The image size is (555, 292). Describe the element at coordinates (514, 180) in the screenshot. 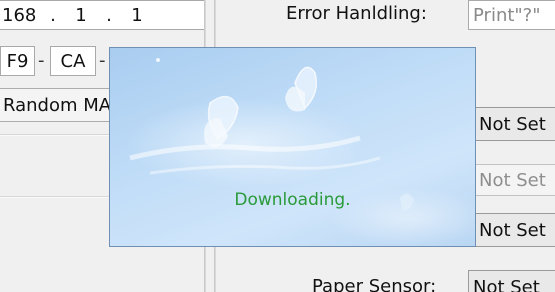

I see `setting-combo-disabled: Not Set` at that location.